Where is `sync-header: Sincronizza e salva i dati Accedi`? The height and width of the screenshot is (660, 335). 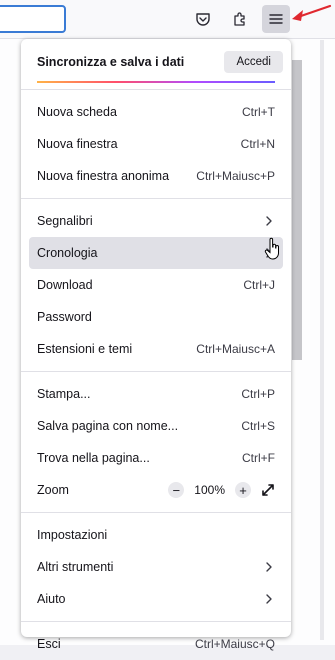 sync-header: Sincronizza e salva i dati Accedi is located at coordinates (156, 62).